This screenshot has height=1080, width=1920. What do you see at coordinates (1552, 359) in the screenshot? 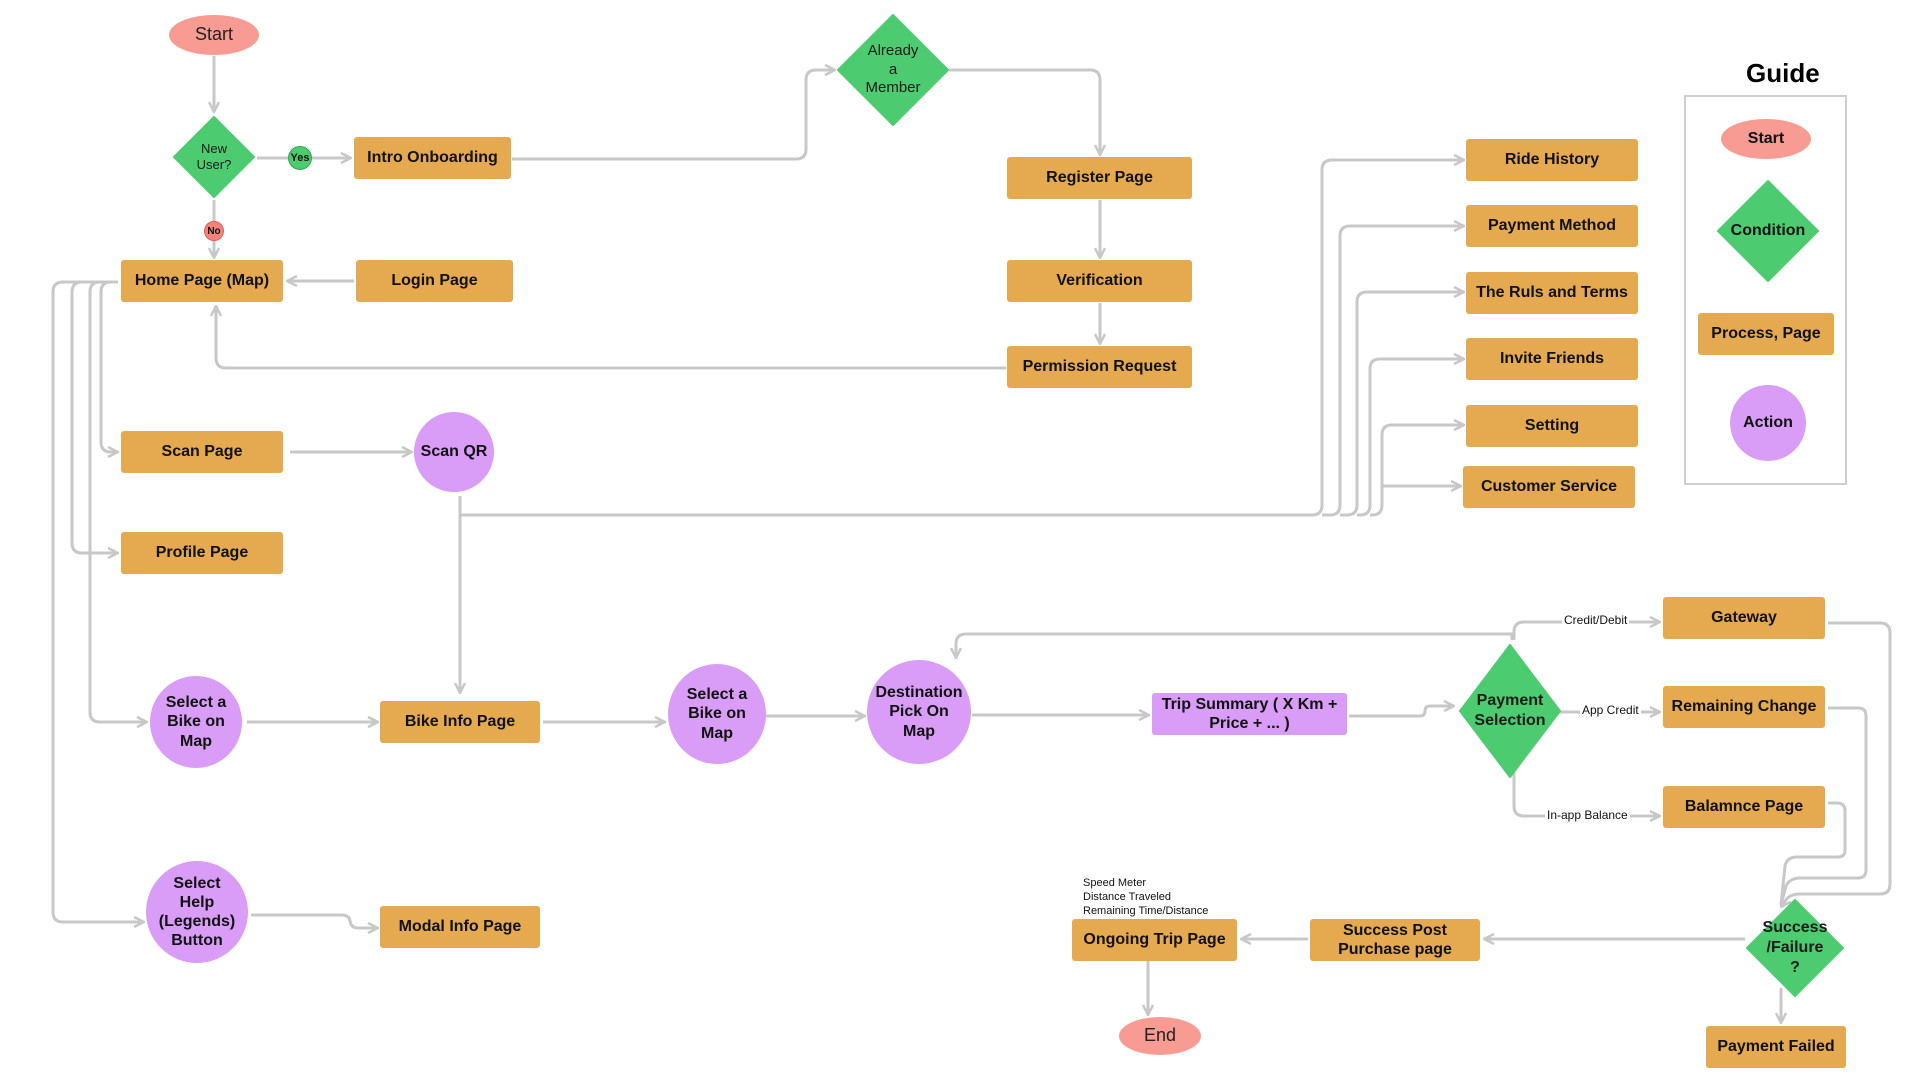
I see `invite-friends-page: Invite Friends` at bounding box center [1552, 359].